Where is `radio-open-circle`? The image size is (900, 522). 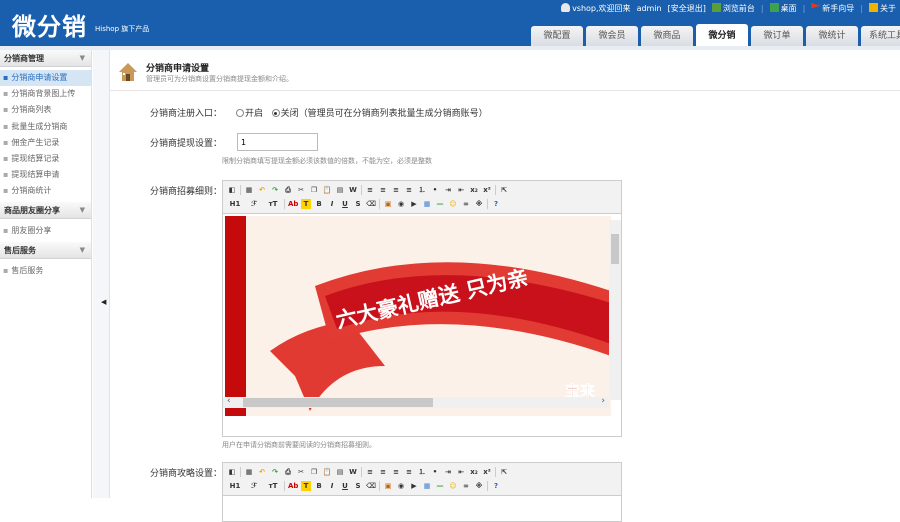
radio-open-circle is located at coordinates (240, 113).